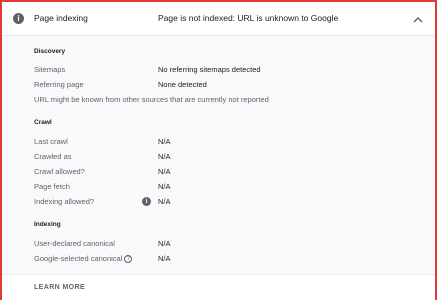 Image resolution: width=437 pixels, height=301 pixels. I want to click on page-fetch-label: Page fetch, so click(52, 186).